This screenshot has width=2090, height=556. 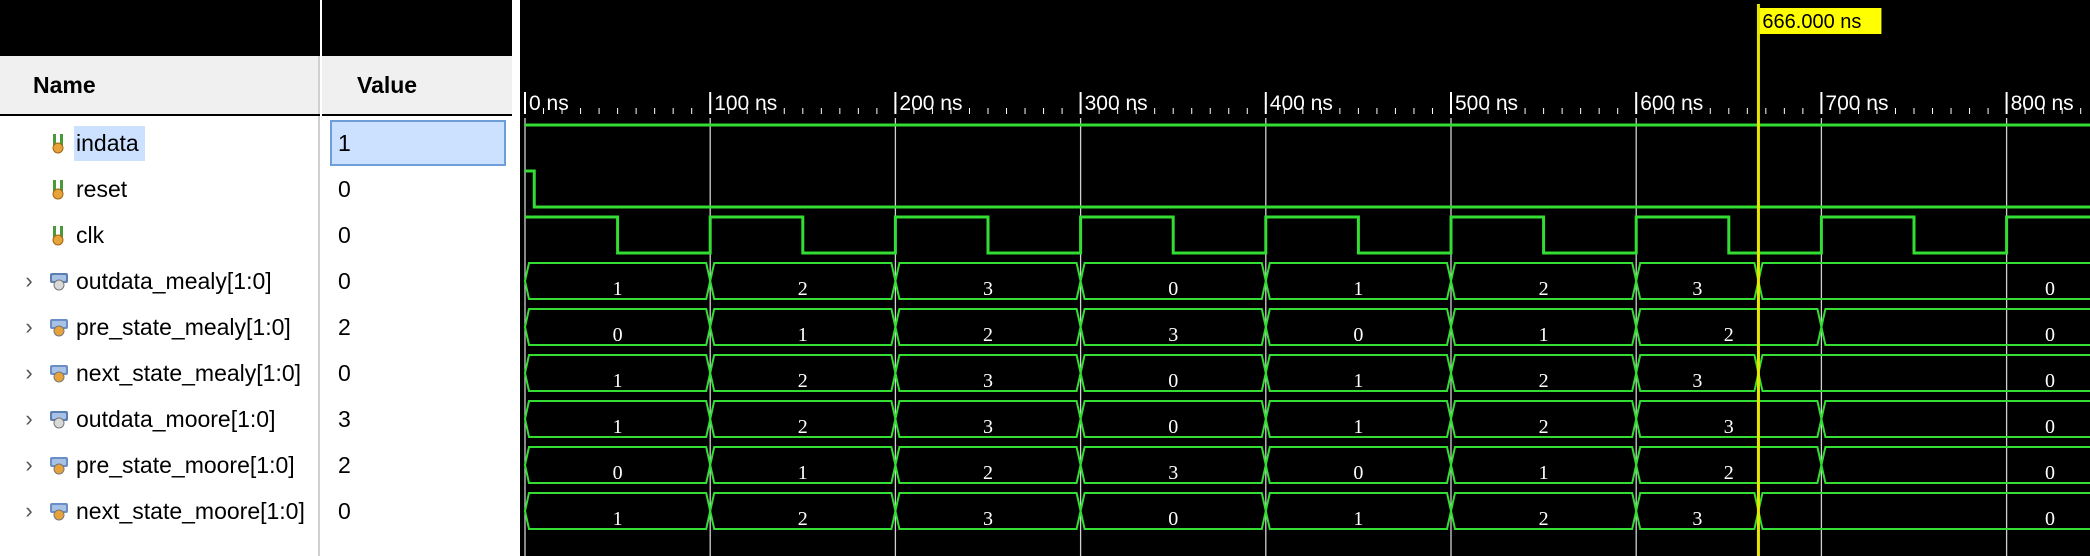 I want to click on signal-name: next_state_mealy[1:0], so click(x=190, y=373).